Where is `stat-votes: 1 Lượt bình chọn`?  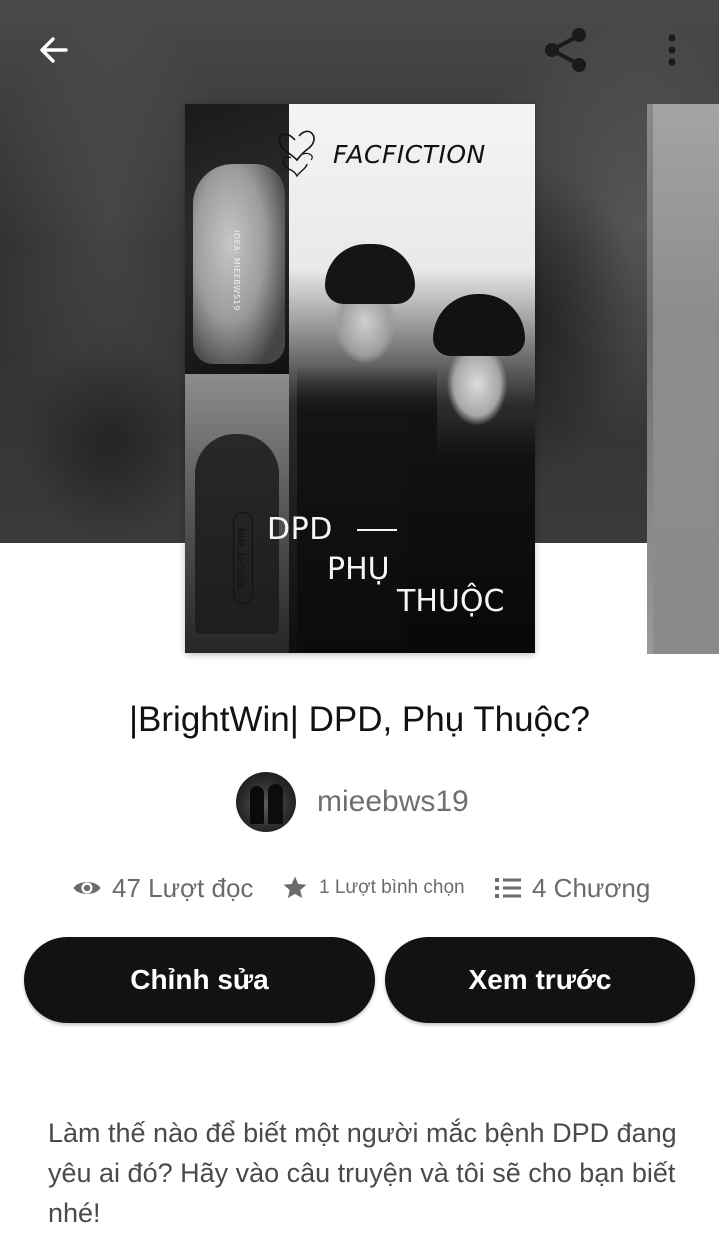
stat-votes: 1 Lượt bình chọn is located at coordinates (373, 888).